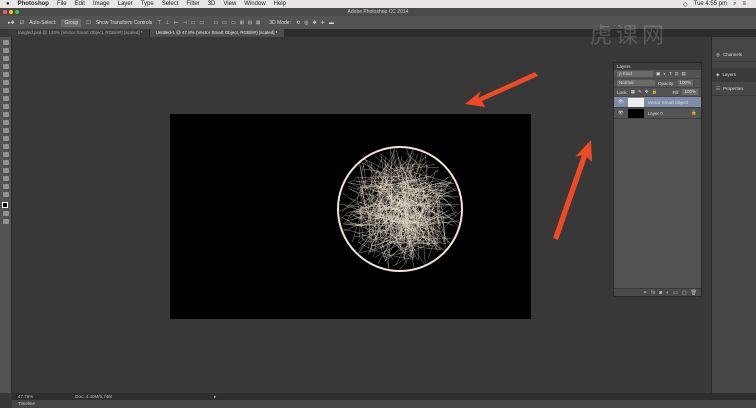 Image resolution: width=756 pixels, height=408 pixels. I want to click on layers-icon: ◈, so click(718, 74).